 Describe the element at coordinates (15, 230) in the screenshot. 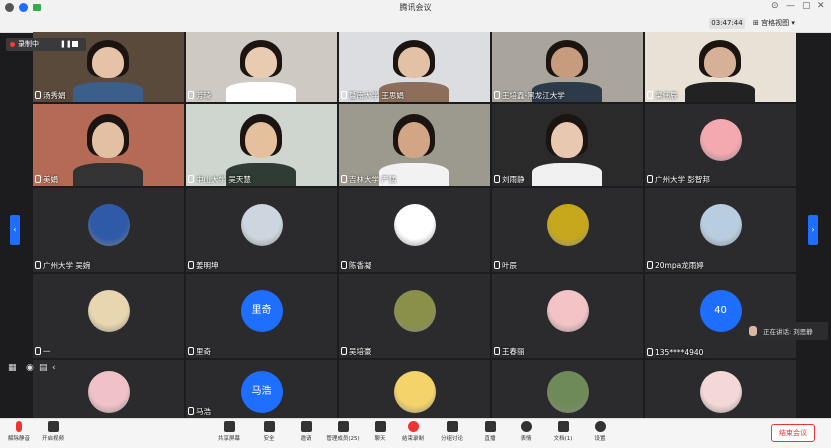

I see `prev-page-button: ‹` at that location.